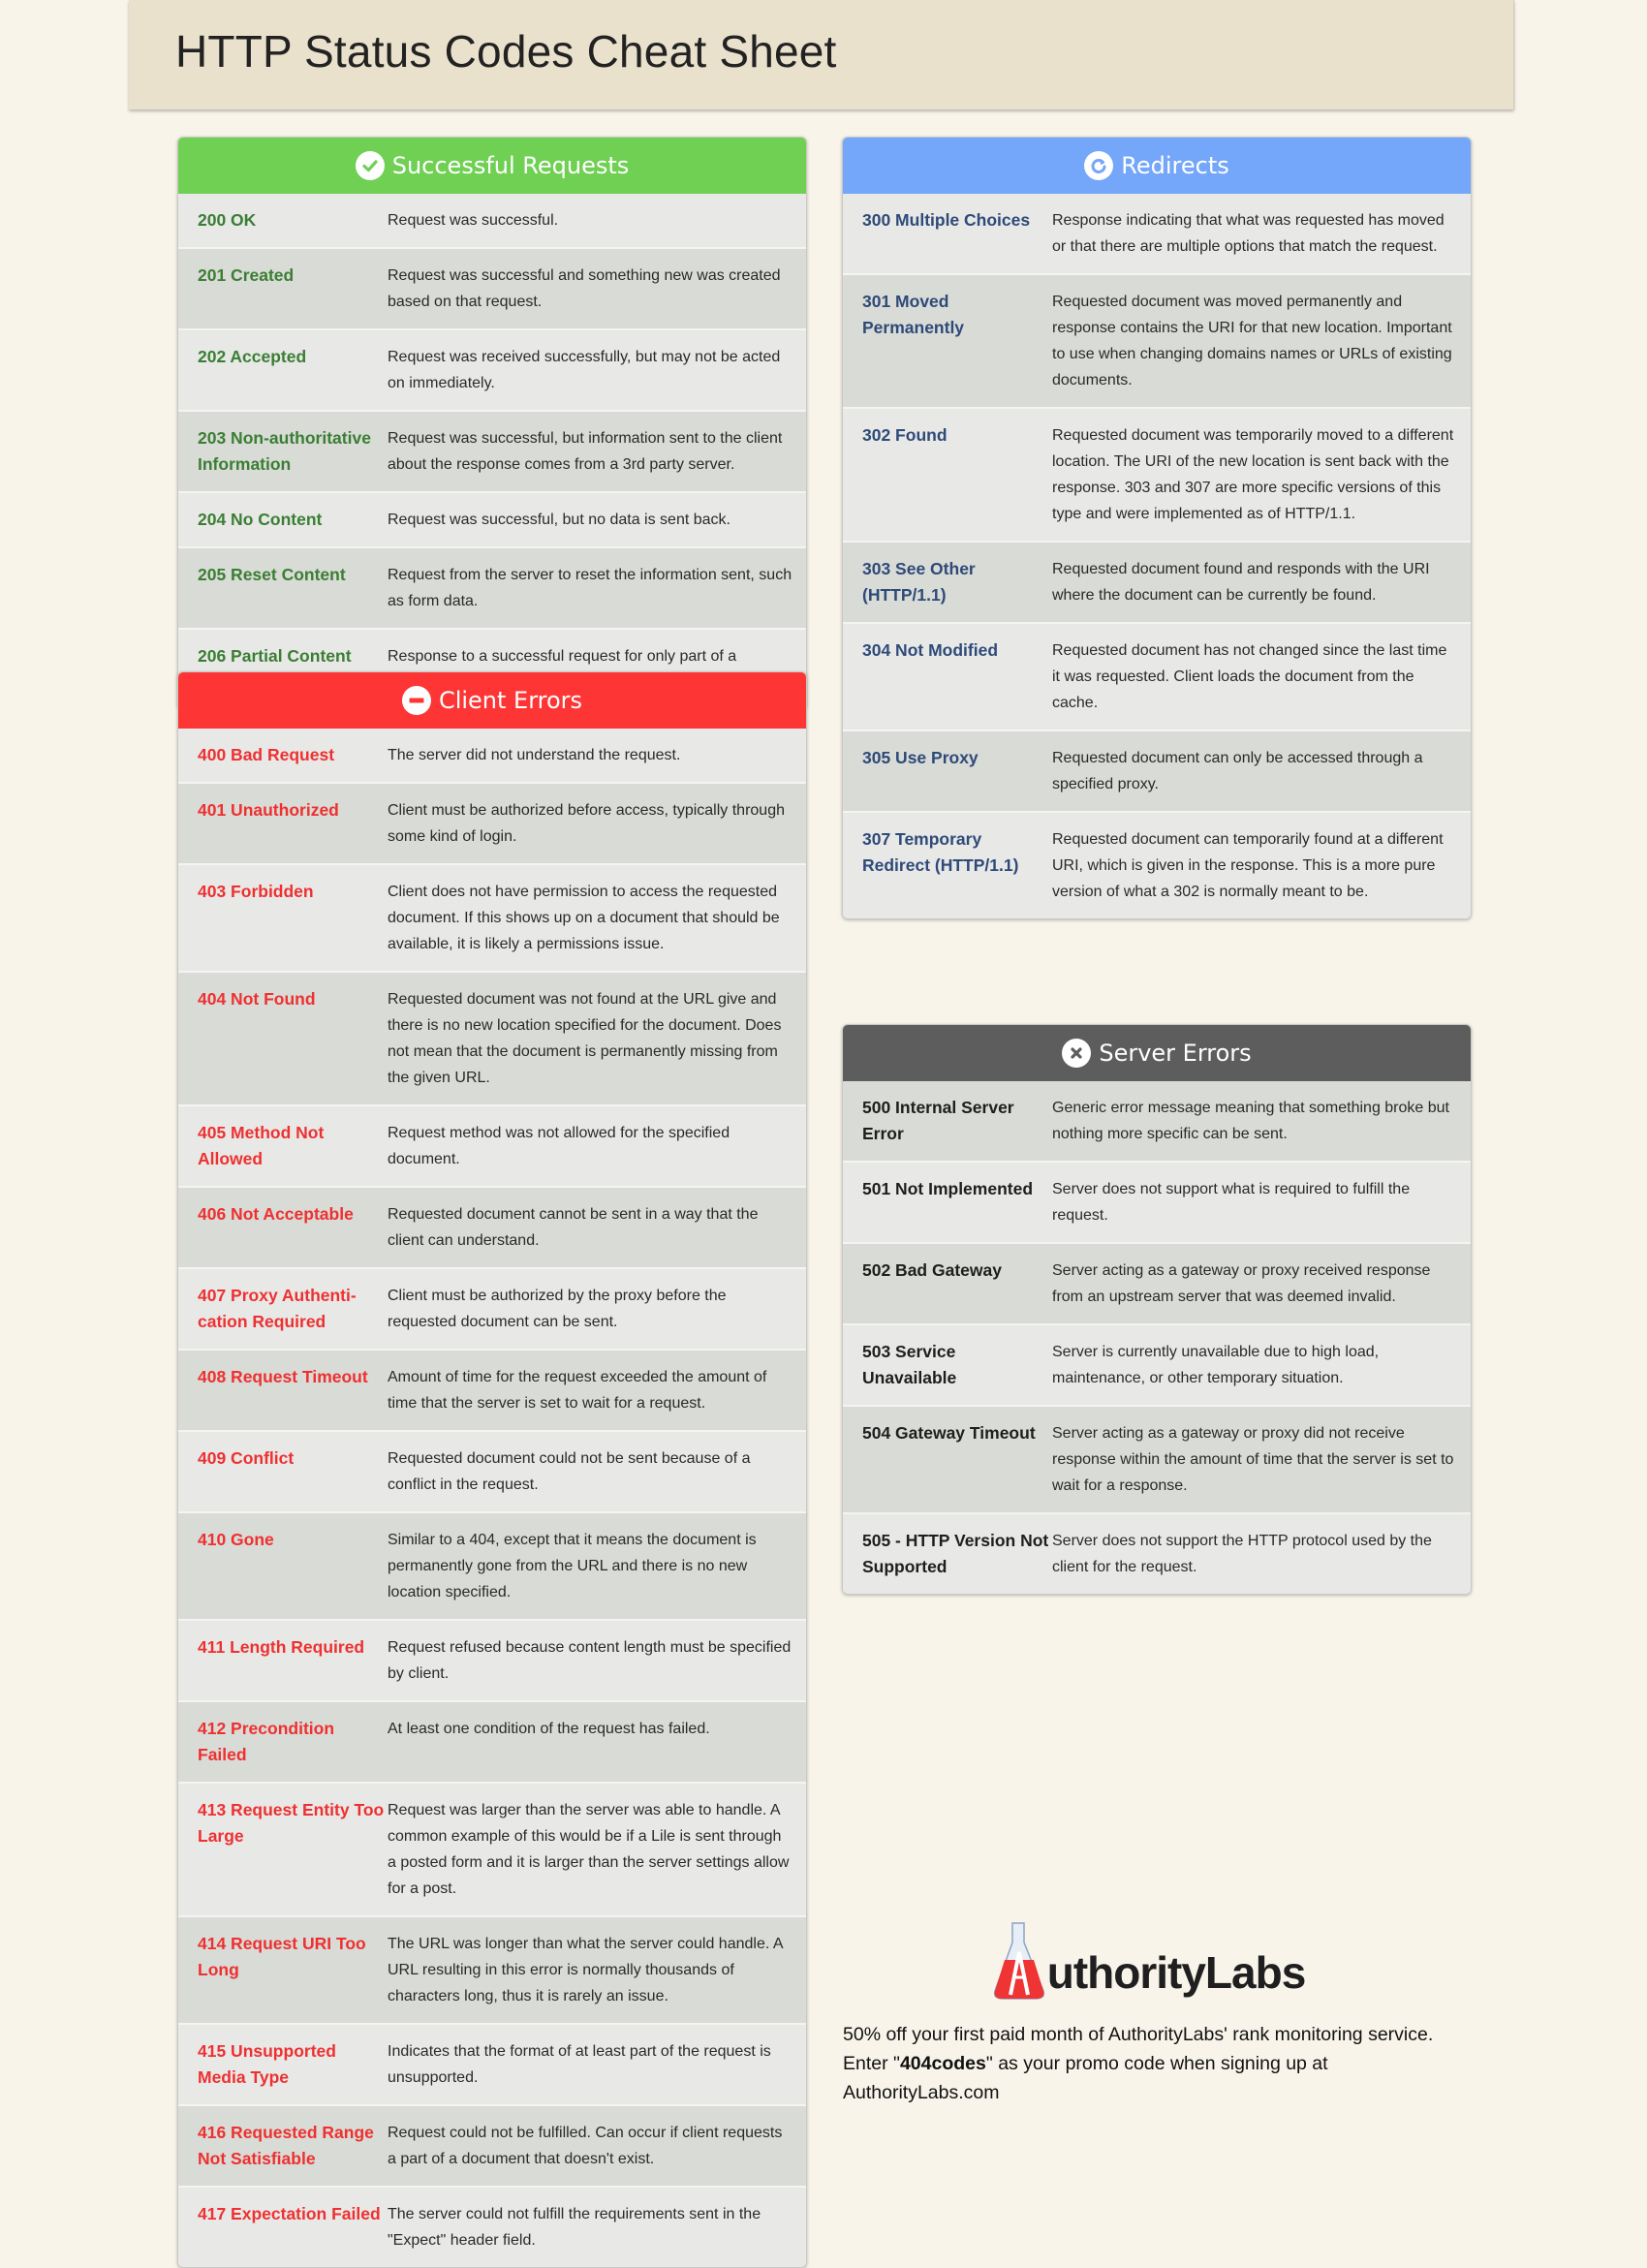 The width and height of the screenshot is (1647, 2268). Describe the element at coordinates (510, 165) in the screenshot. I see `panel-title: Successful Requests` at that location.